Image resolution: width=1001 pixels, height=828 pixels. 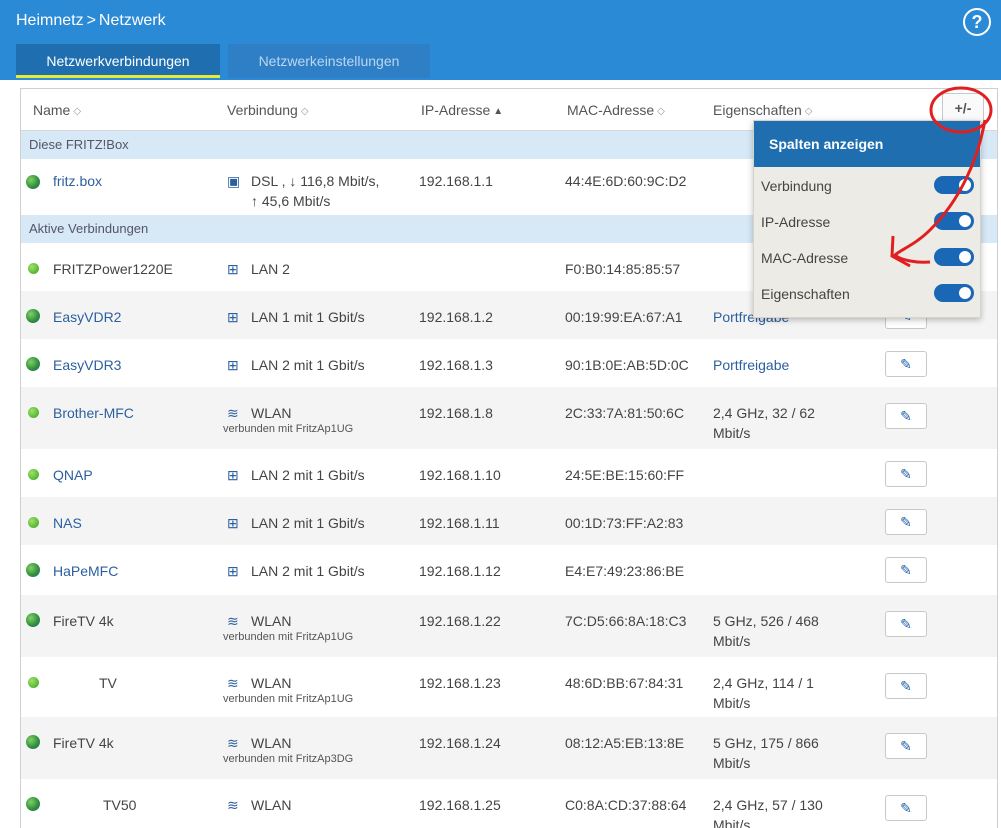 What do you see at coordinates (626, 805) in the screenshot?
I see `mac-address: C0:8A:CD:37:88:64` at bounding box center [626, 805].